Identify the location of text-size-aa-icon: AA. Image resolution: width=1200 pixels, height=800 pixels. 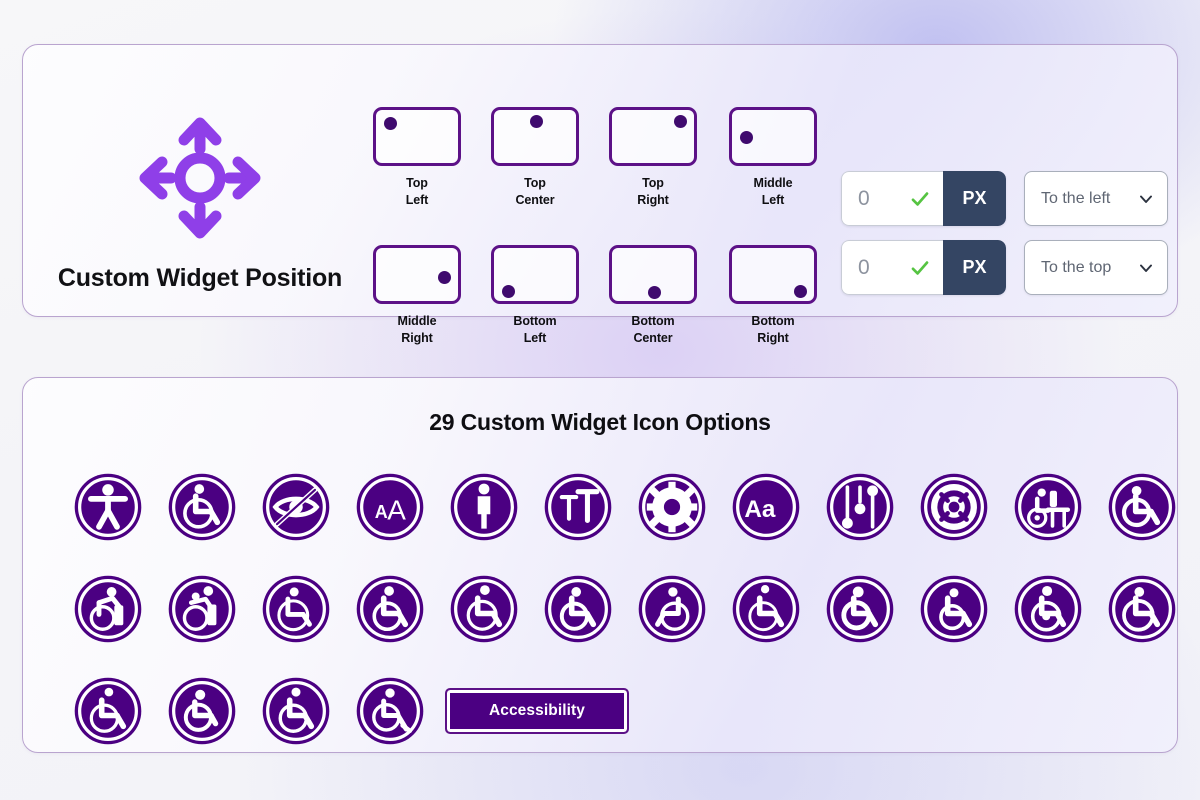
(390, 507).